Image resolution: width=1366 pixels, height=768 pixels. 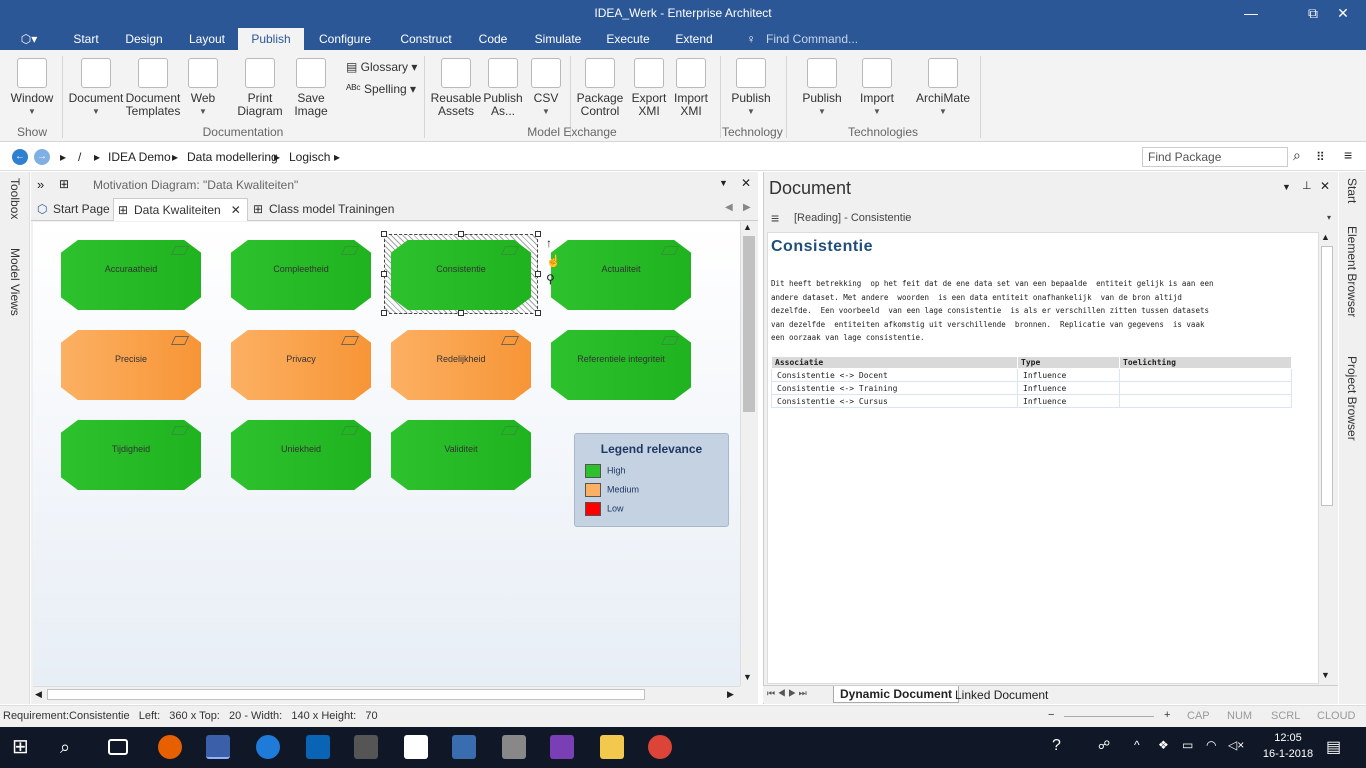 I want to click on app-icon, so click(x=464, y=747).